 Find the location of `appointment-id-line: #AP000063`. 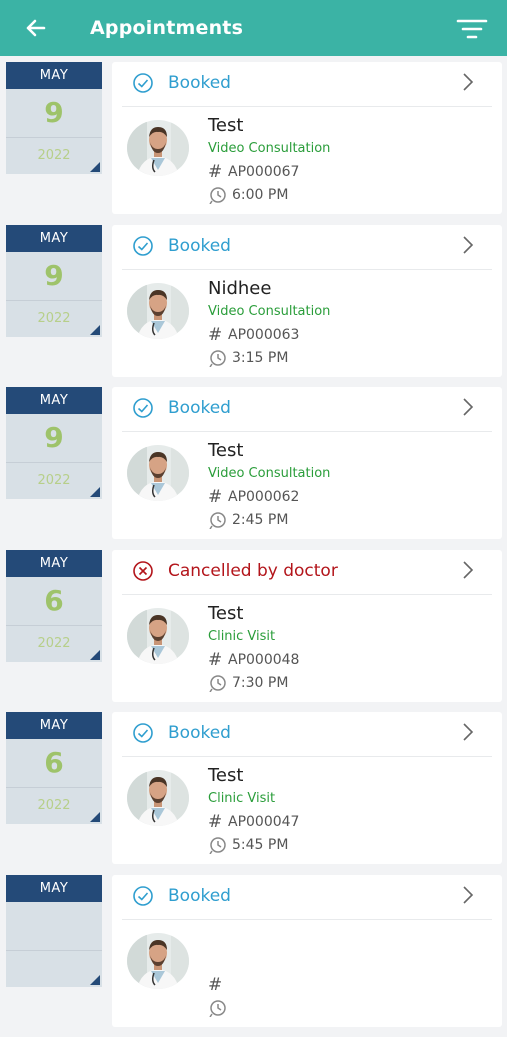

appointment-id-line: #AP000063 is located at coordinates (253, 335).